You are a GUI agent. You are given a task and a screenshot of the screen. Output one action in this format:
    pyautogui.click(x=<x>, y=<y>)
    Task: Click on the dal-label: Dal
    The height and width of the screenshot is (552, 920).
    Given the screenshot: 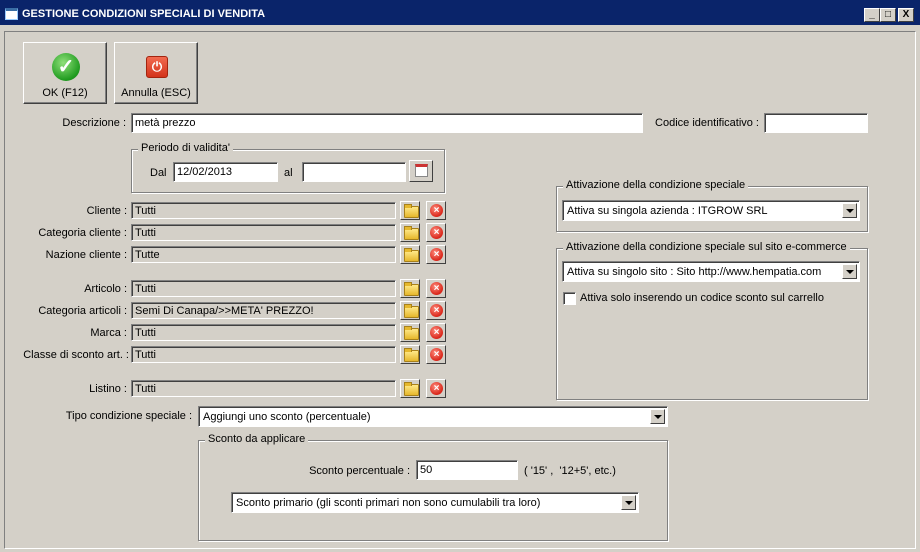 What is the action you would take?
    pyautogui.click(x=158, y=173)
    